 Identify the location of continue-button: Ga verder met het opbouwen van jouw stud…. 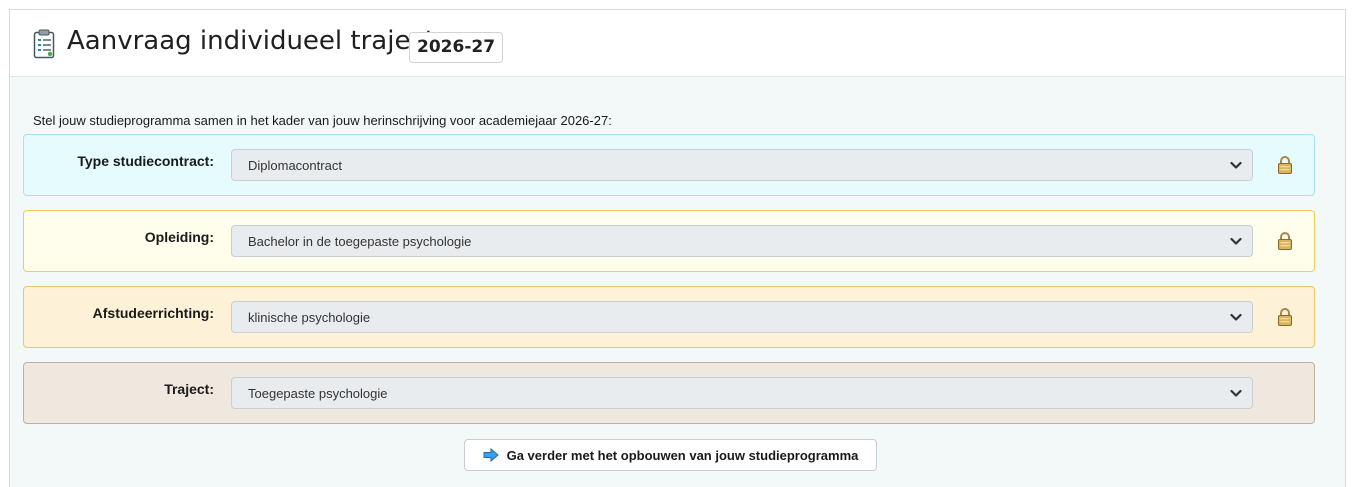
(670, 455).